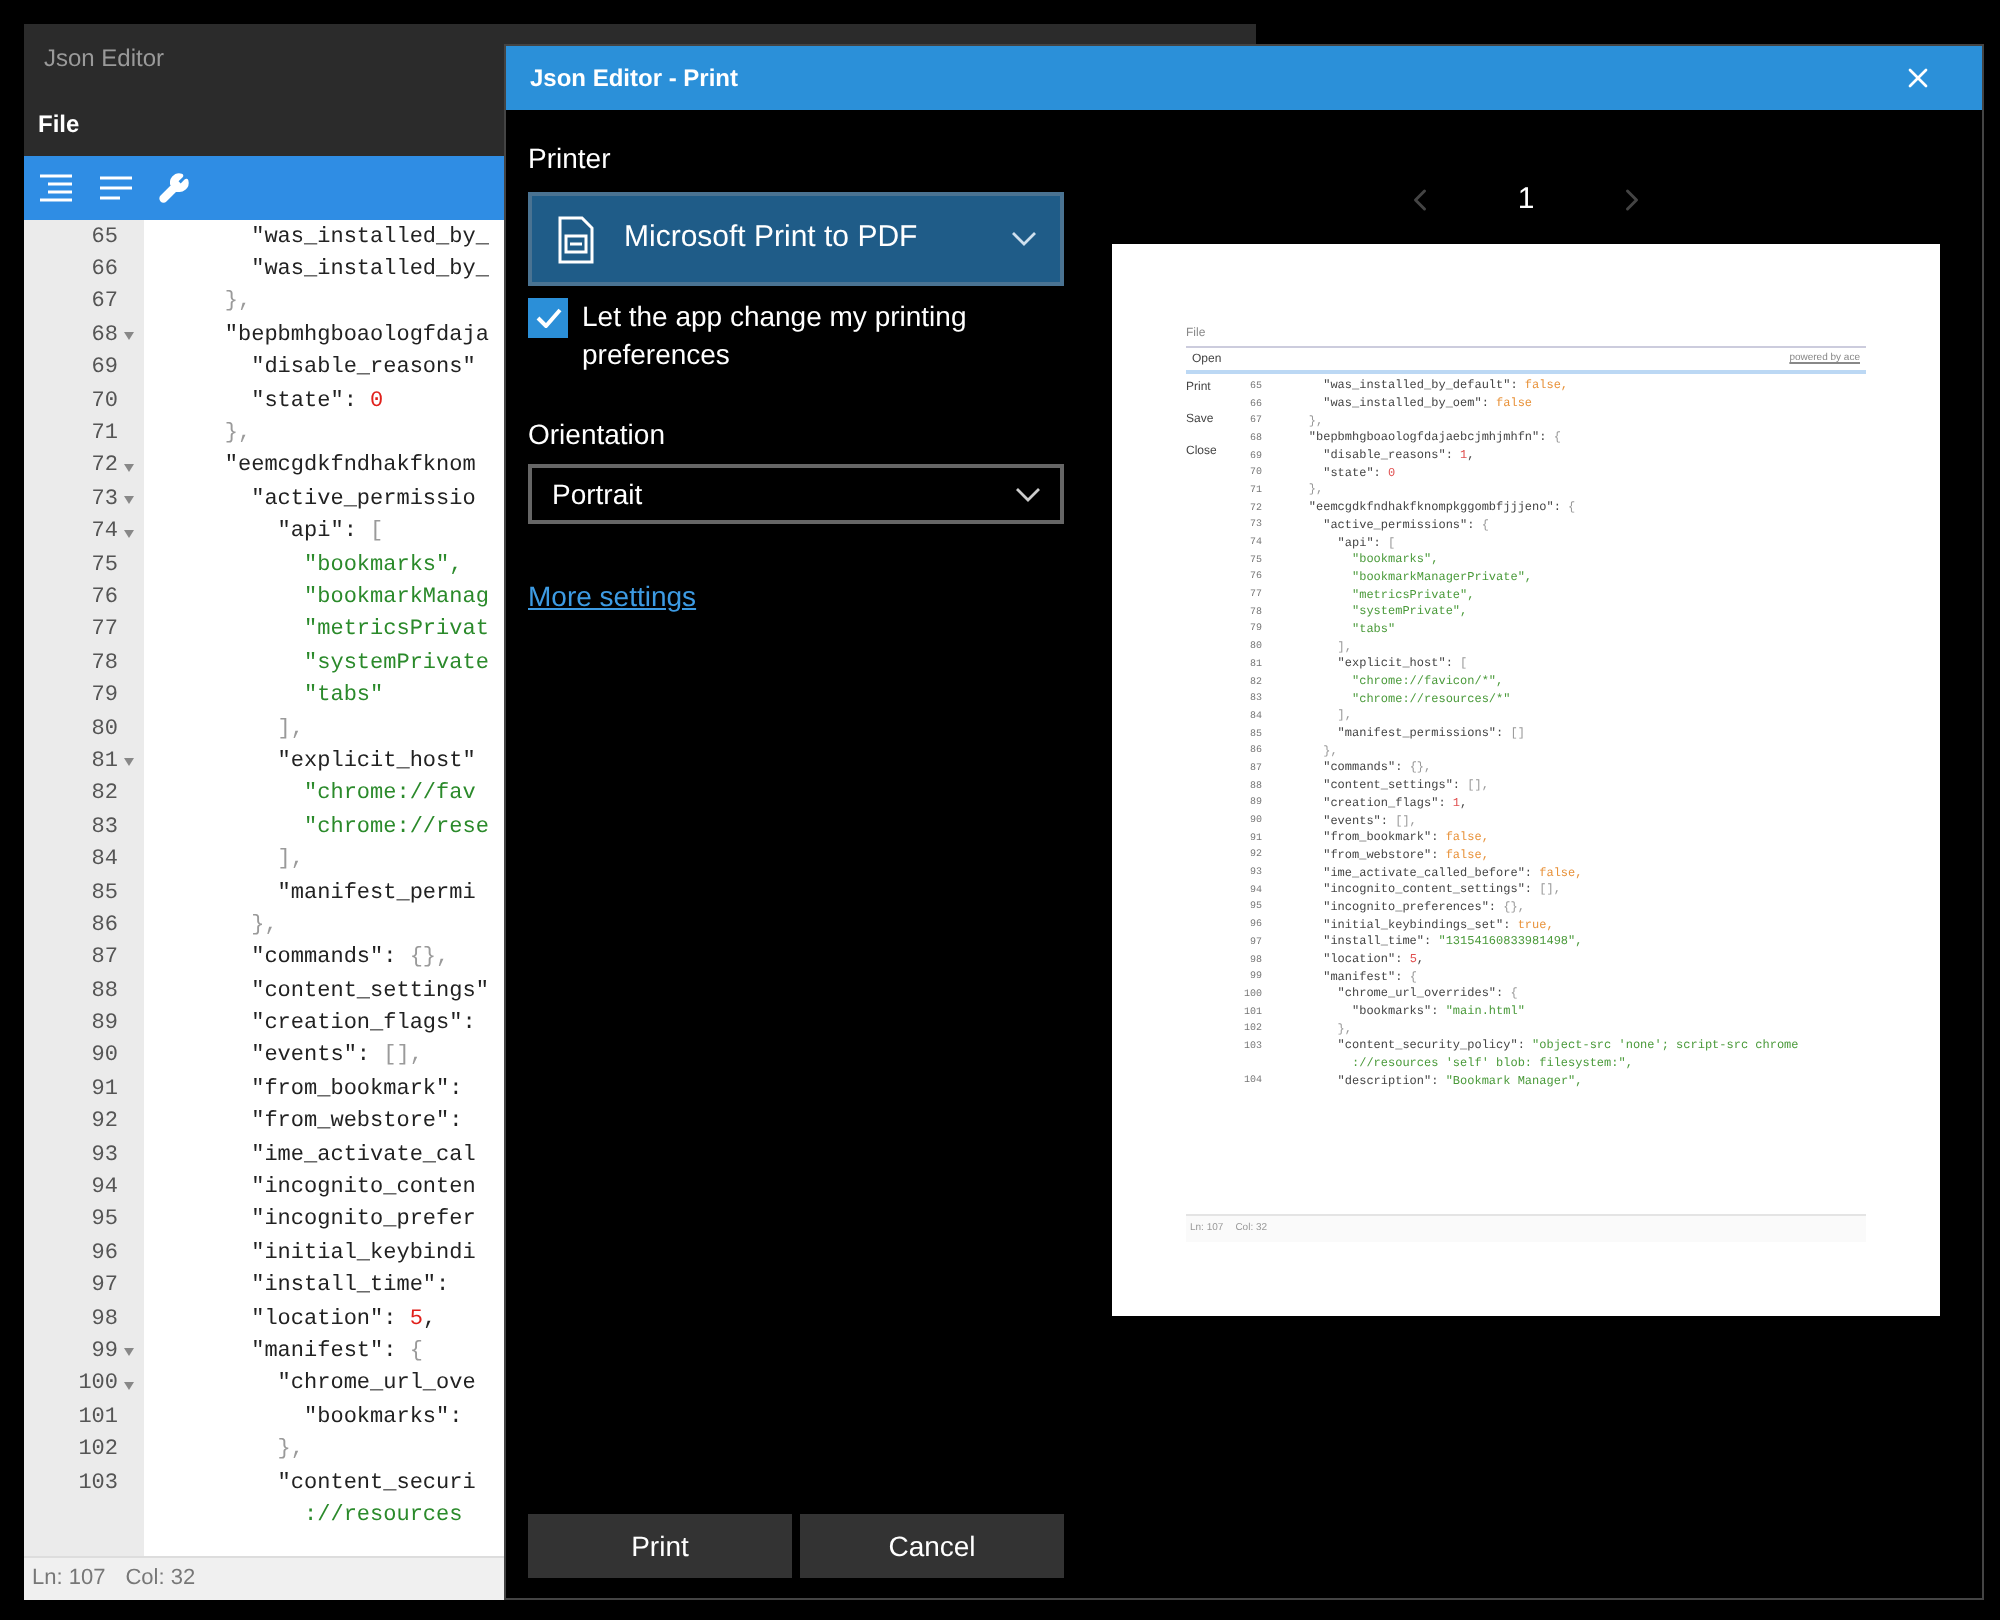  What do you see at coordinates (343, 697) in the screenshot?
I see `code-line: "tabs"` at bounding box center [343, 697].